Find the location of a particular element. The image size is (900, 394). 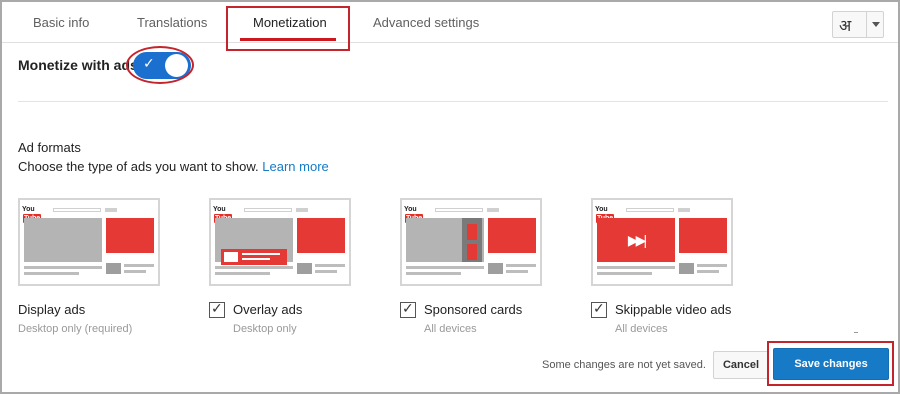

sponsored-cards-sublabel: All devices is located at coordinates (450, 329).